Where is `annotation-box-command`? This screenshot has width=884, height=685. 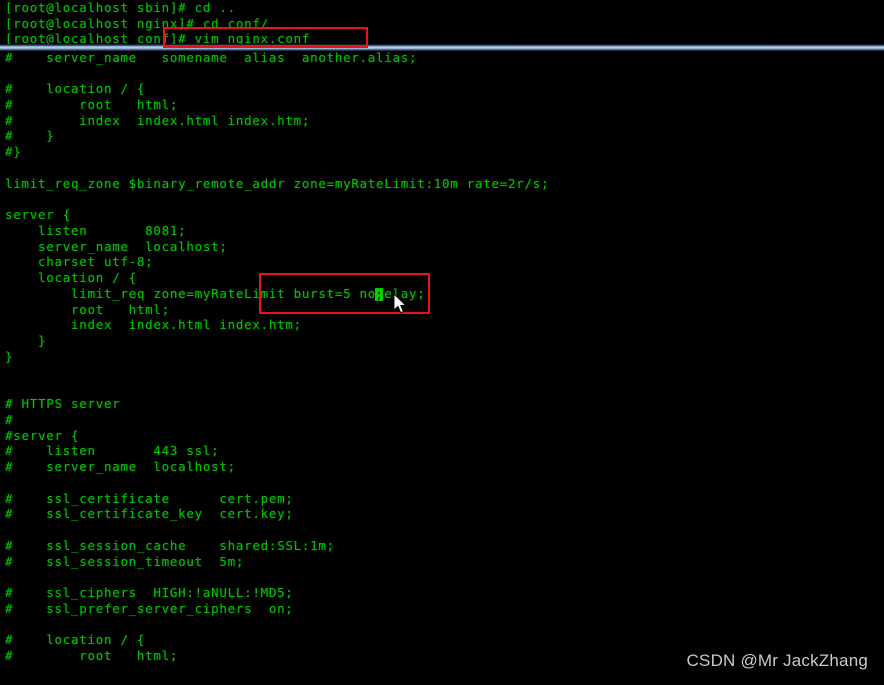 annotation-box-command is located at coordinates (265, 37).